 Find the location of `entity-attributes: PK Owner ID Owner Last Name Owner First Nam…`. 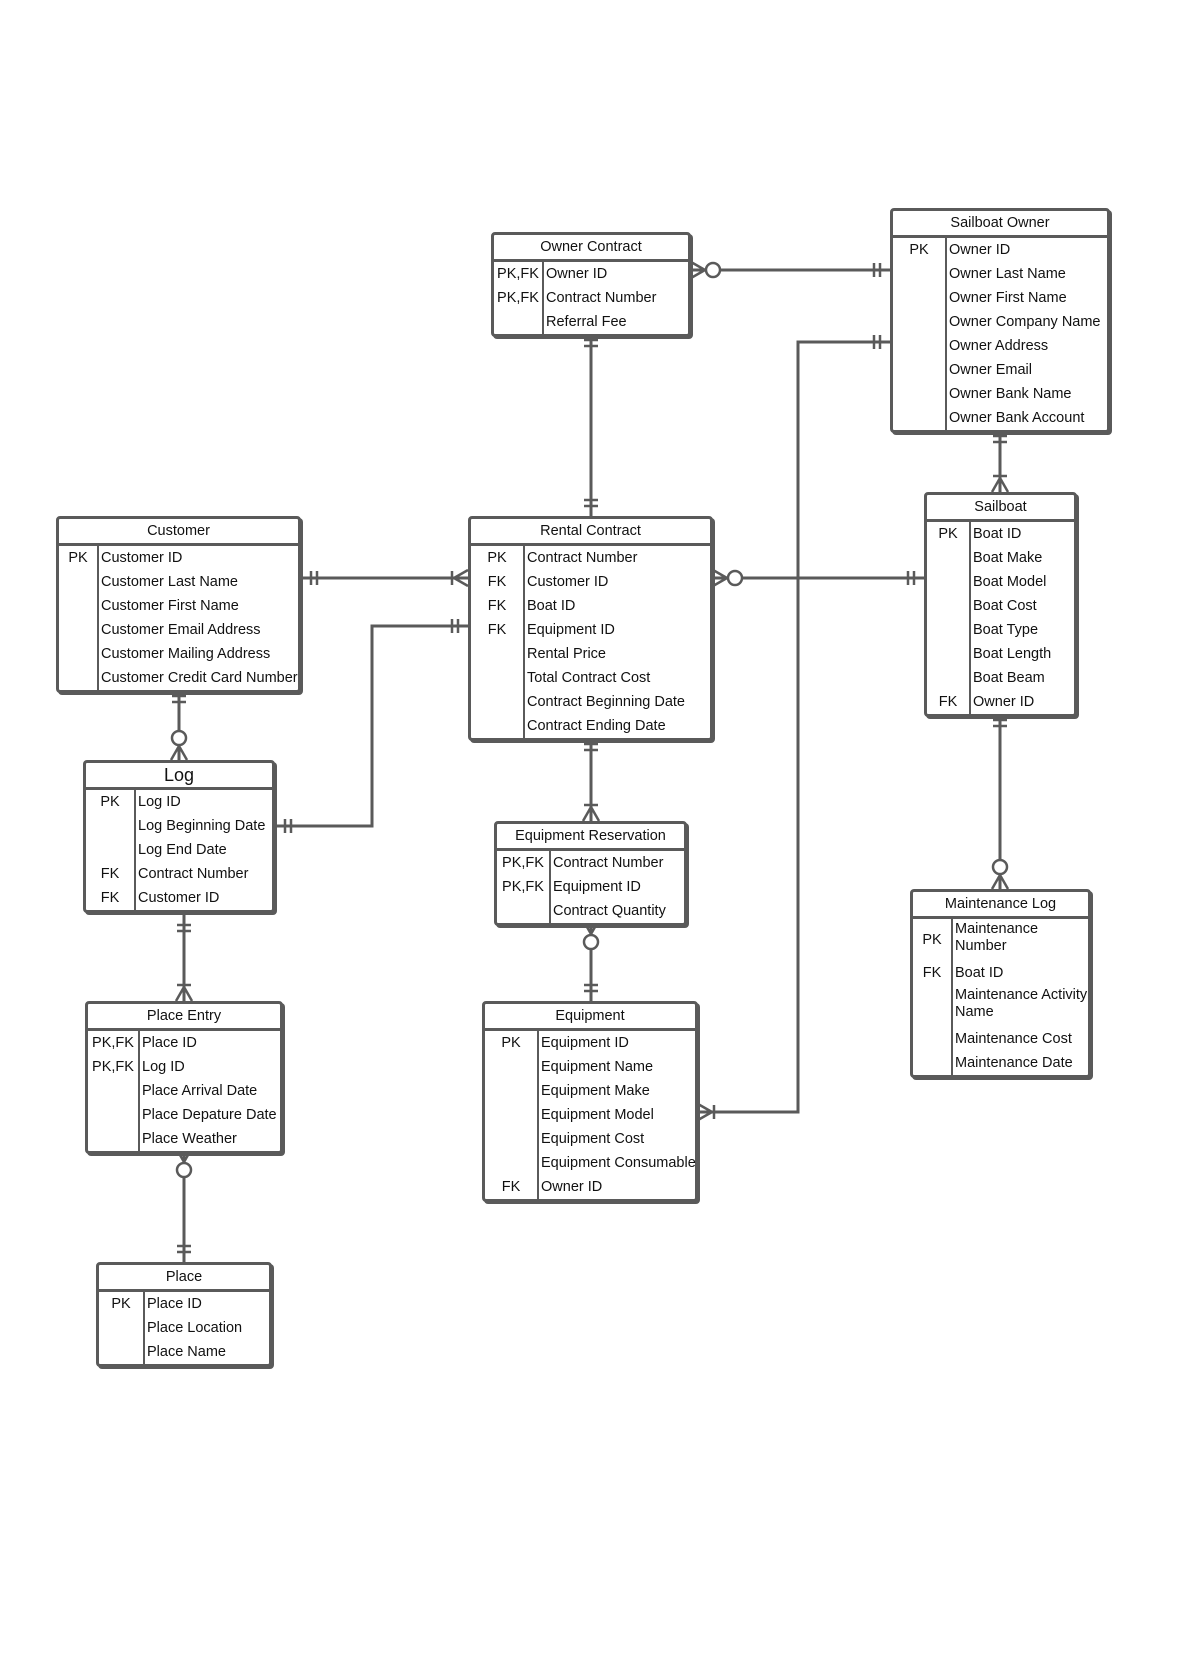

entity-attributes: PK Owner ID Owner Last Name Owner First Nam… is located at coordinates (1000, 334).